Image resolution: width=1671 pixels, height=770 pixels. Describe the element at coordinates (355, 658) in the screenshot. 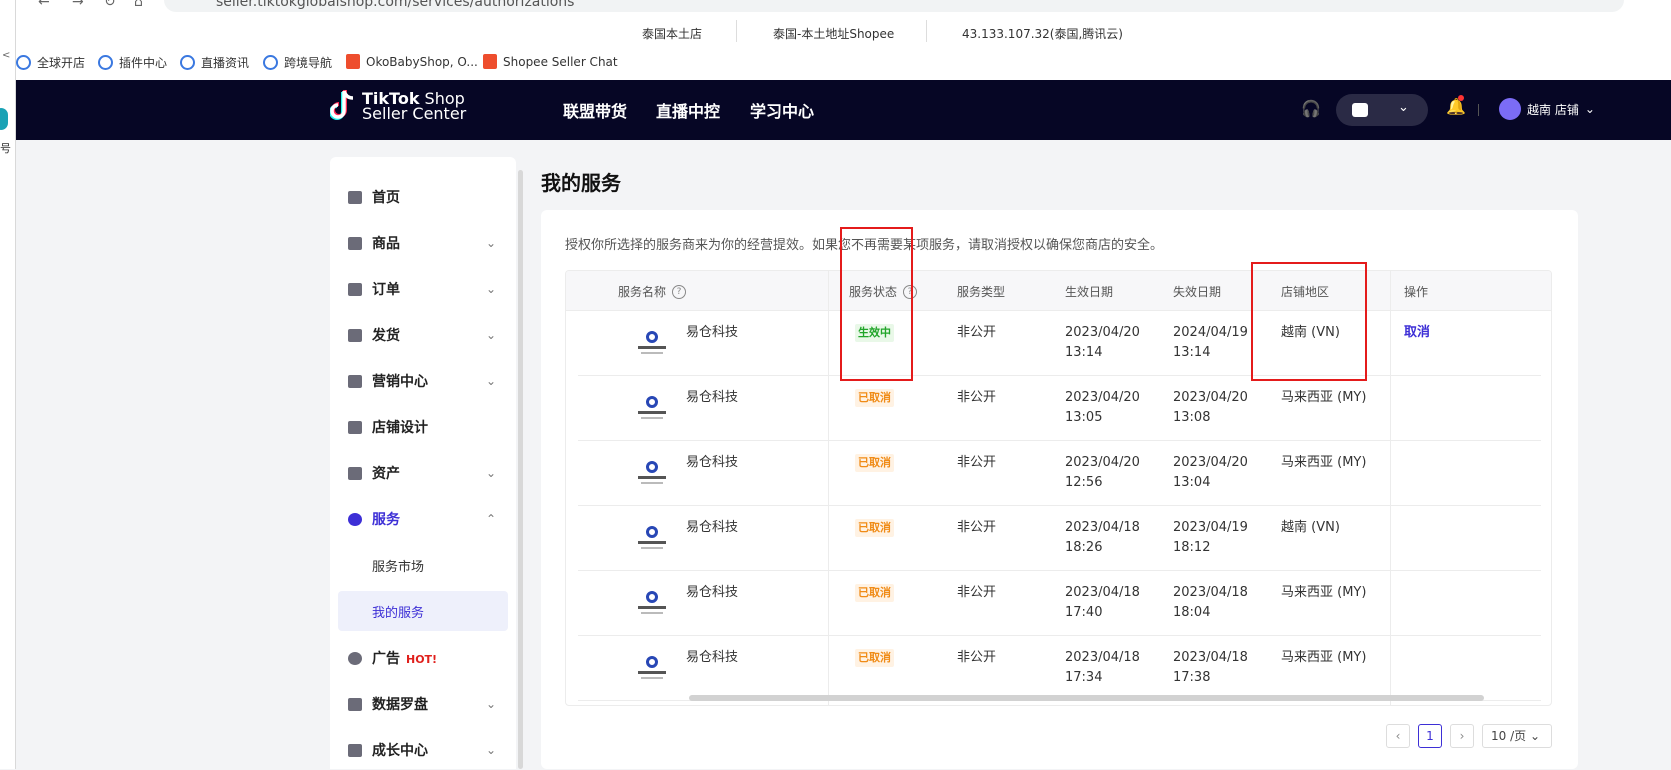

I see `ad-icon` at that location.